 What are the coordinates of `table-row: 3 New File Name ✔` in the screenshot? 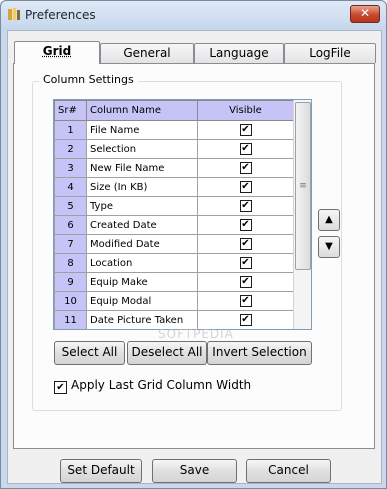 It's located at (174, 168).